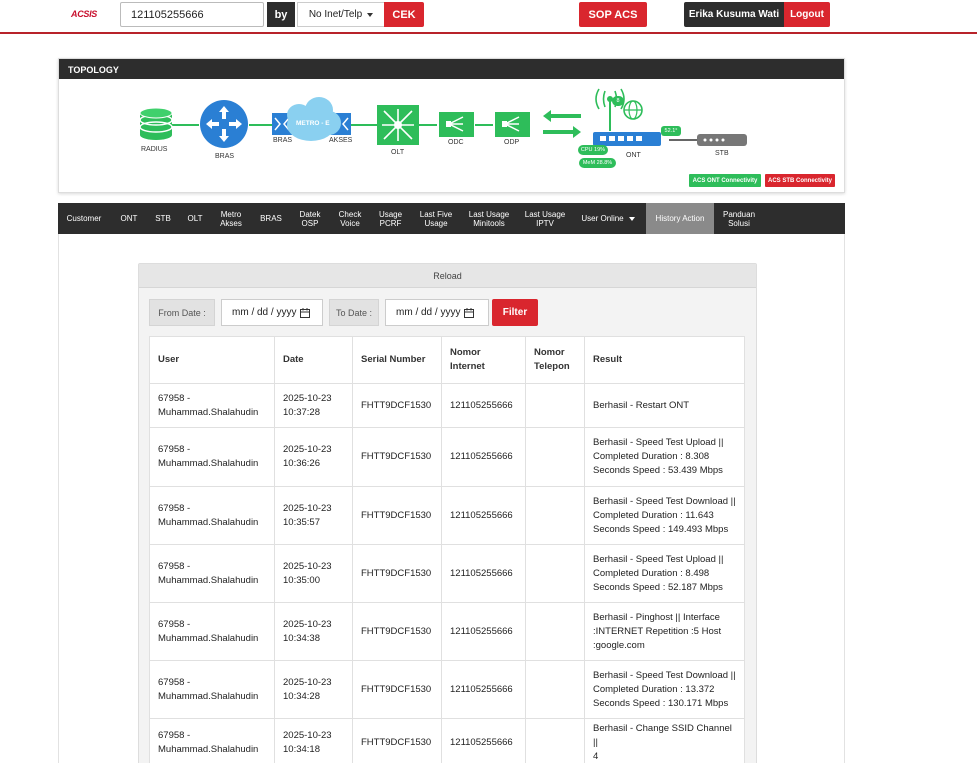 This screenshot has width=977, height=763. I want to click on tab-usage-pcrf: Usage PCRF, so click(390, 218).